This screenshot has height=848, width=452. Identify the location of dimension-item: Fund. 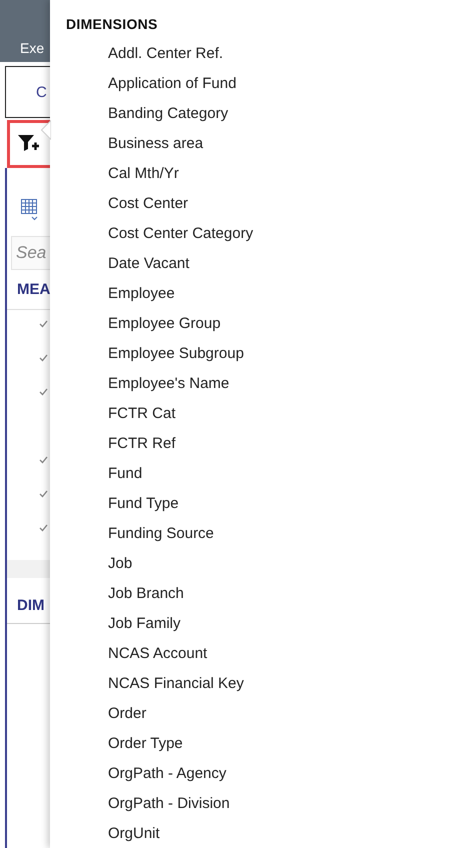
(259, 473).